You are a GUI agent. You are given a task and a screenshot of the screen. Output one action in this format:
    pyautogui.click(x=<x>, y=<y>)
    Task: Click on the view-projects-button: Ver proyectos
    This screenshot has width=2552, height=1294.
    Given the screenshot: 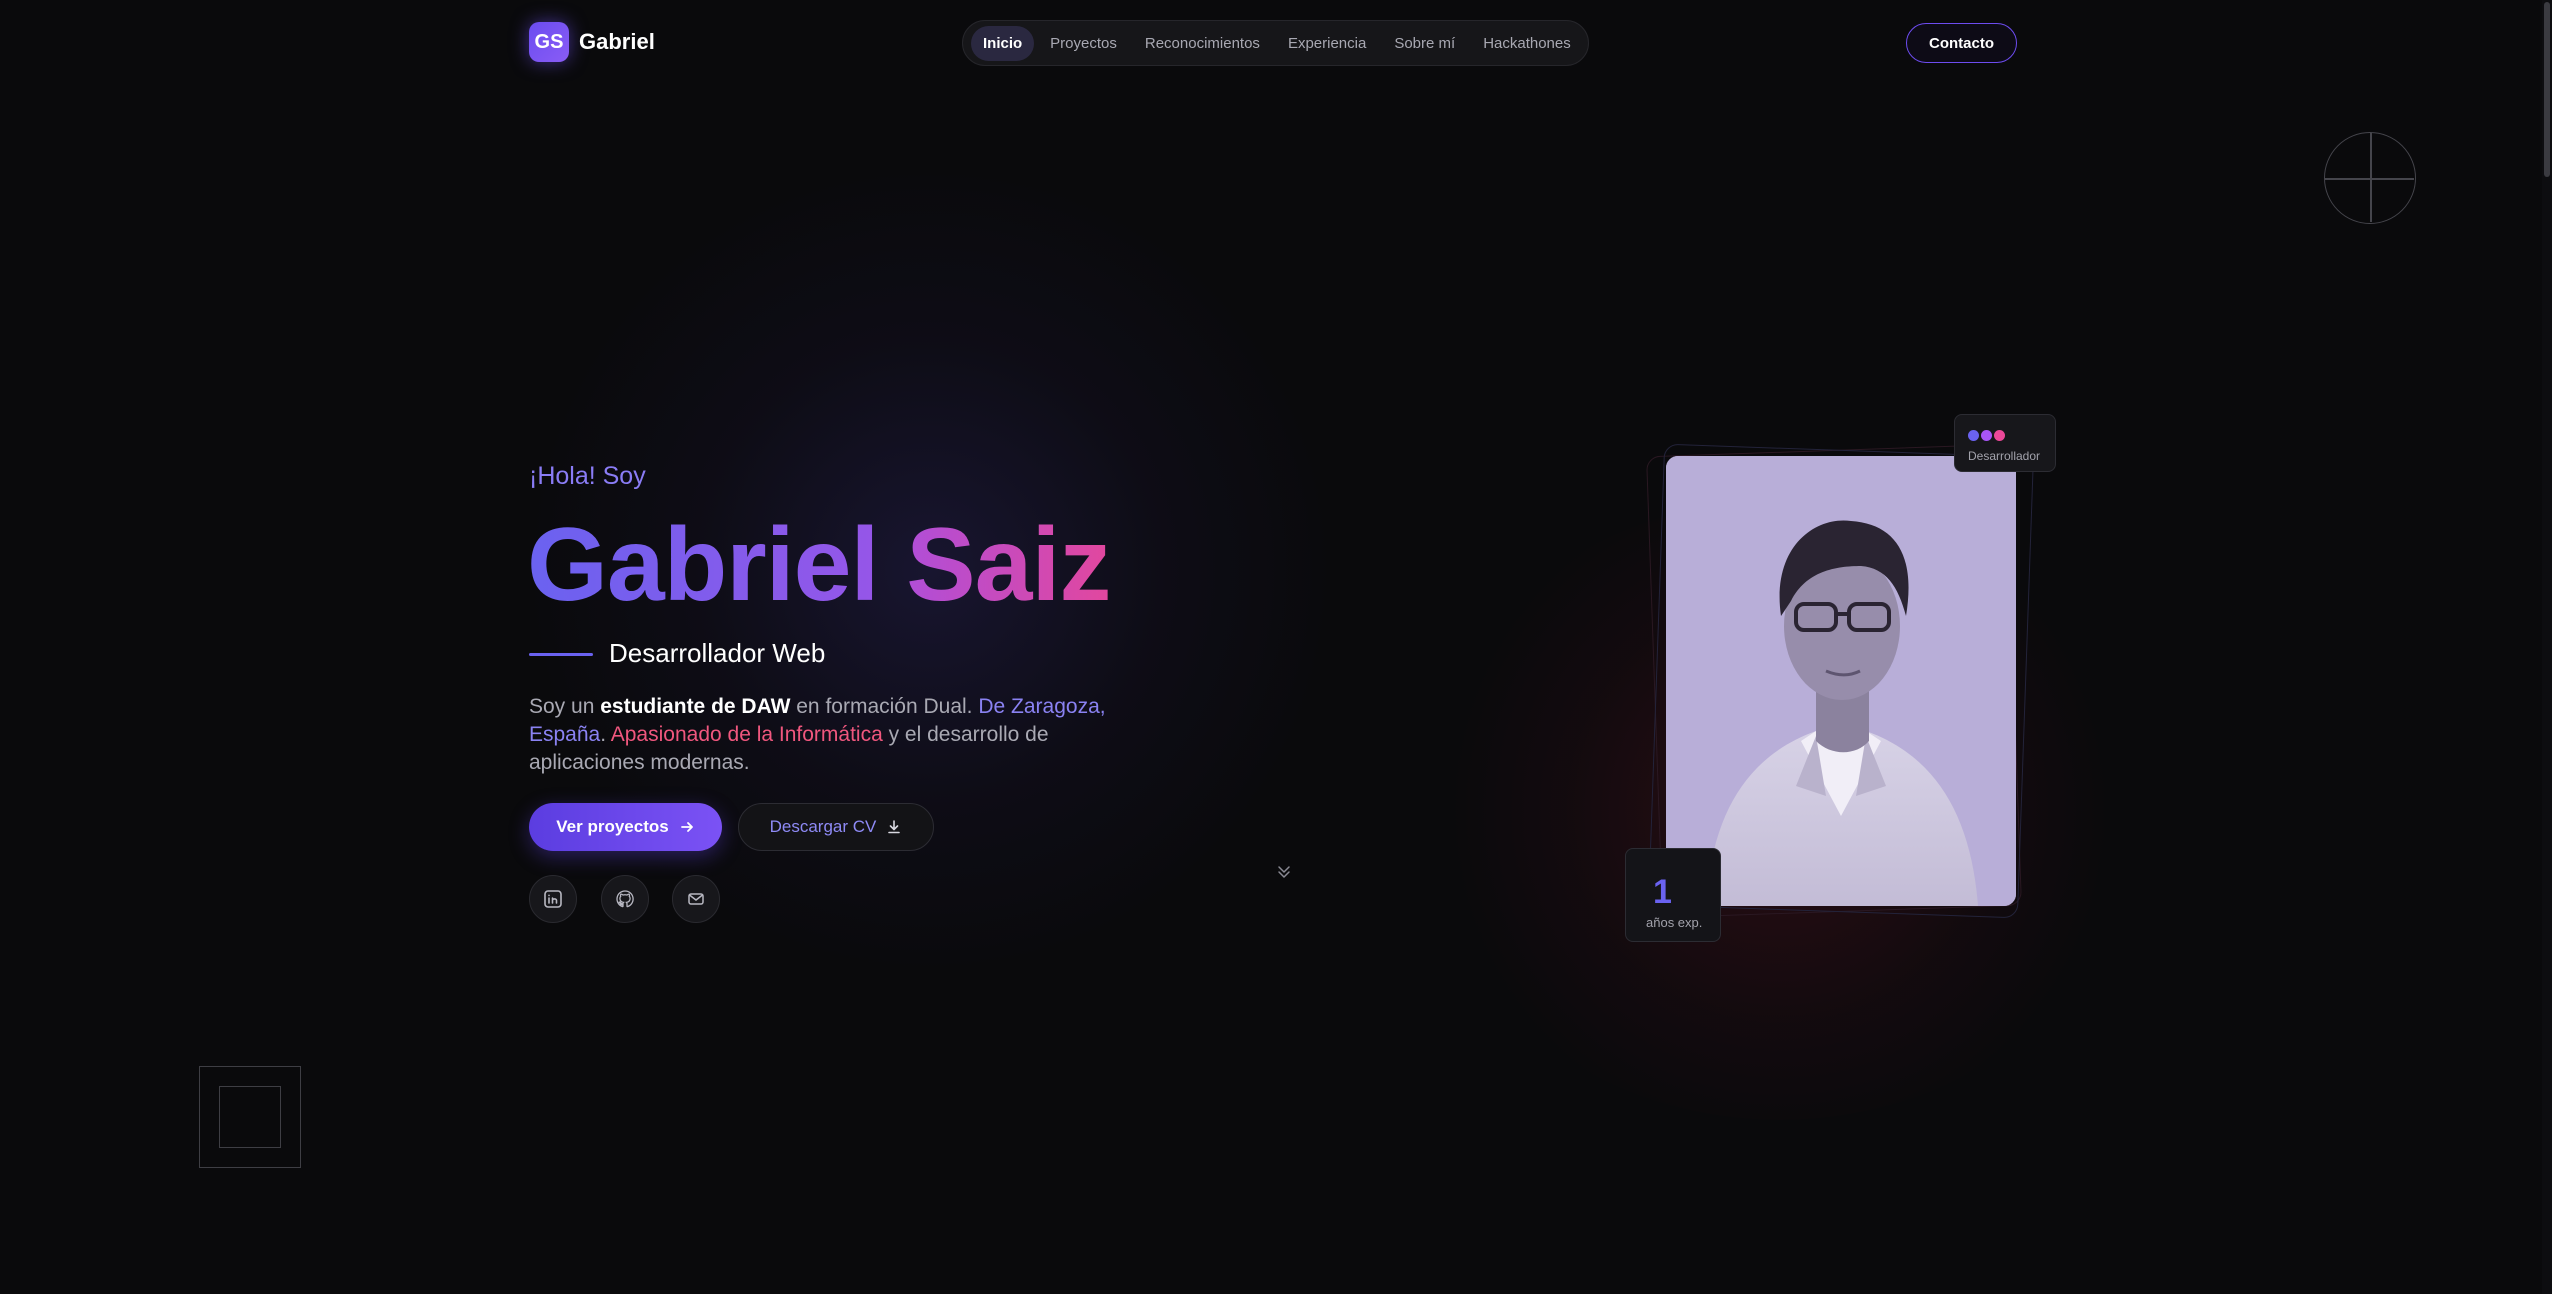 What is the action you would take?
    pyautogui.click(x=625, y=827)
    